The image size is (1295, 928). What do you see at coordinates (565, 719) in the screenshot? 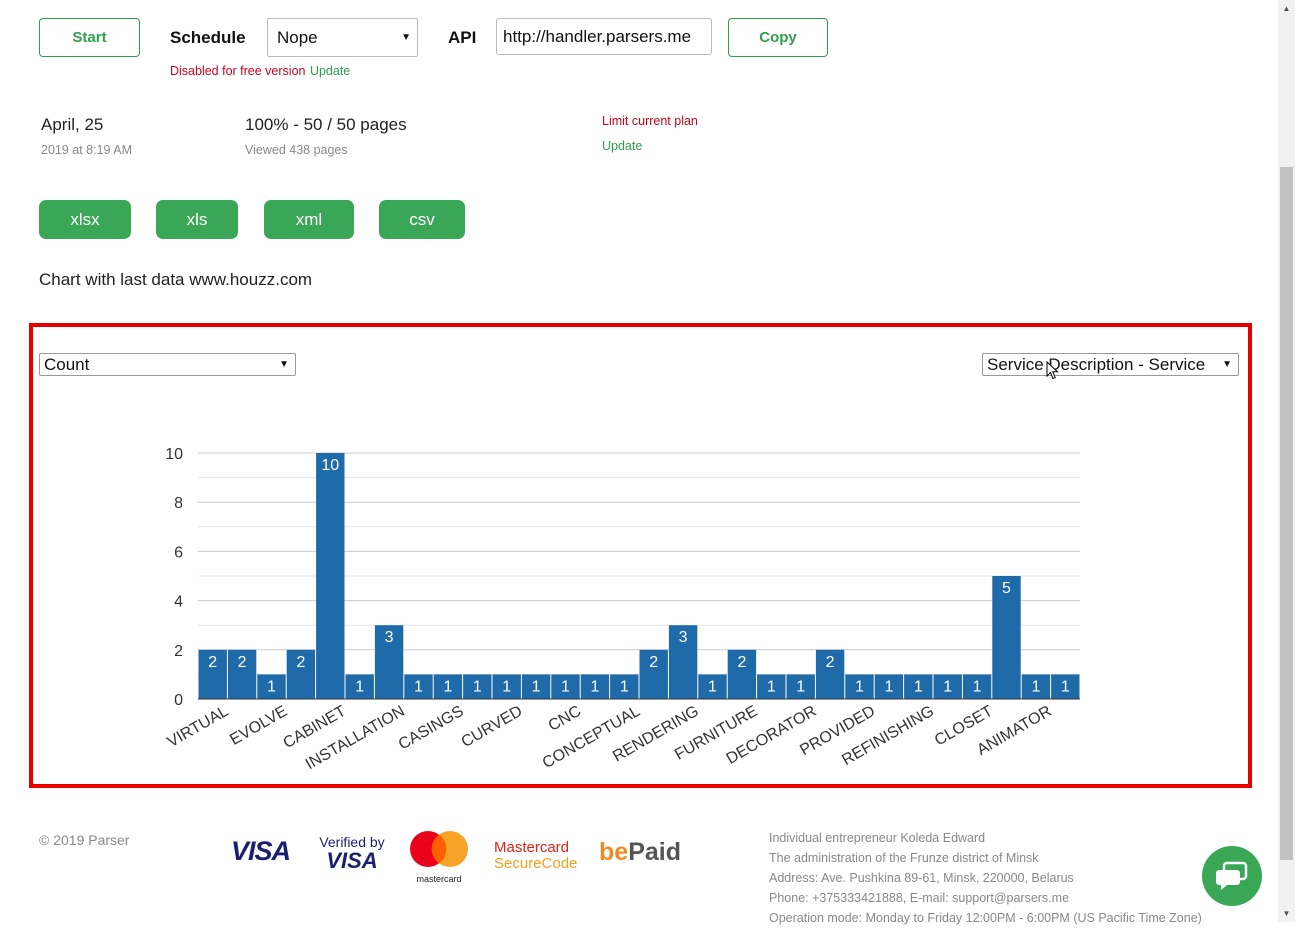
I see `x-tick-label: CNC` at bounding box center [565, 719].